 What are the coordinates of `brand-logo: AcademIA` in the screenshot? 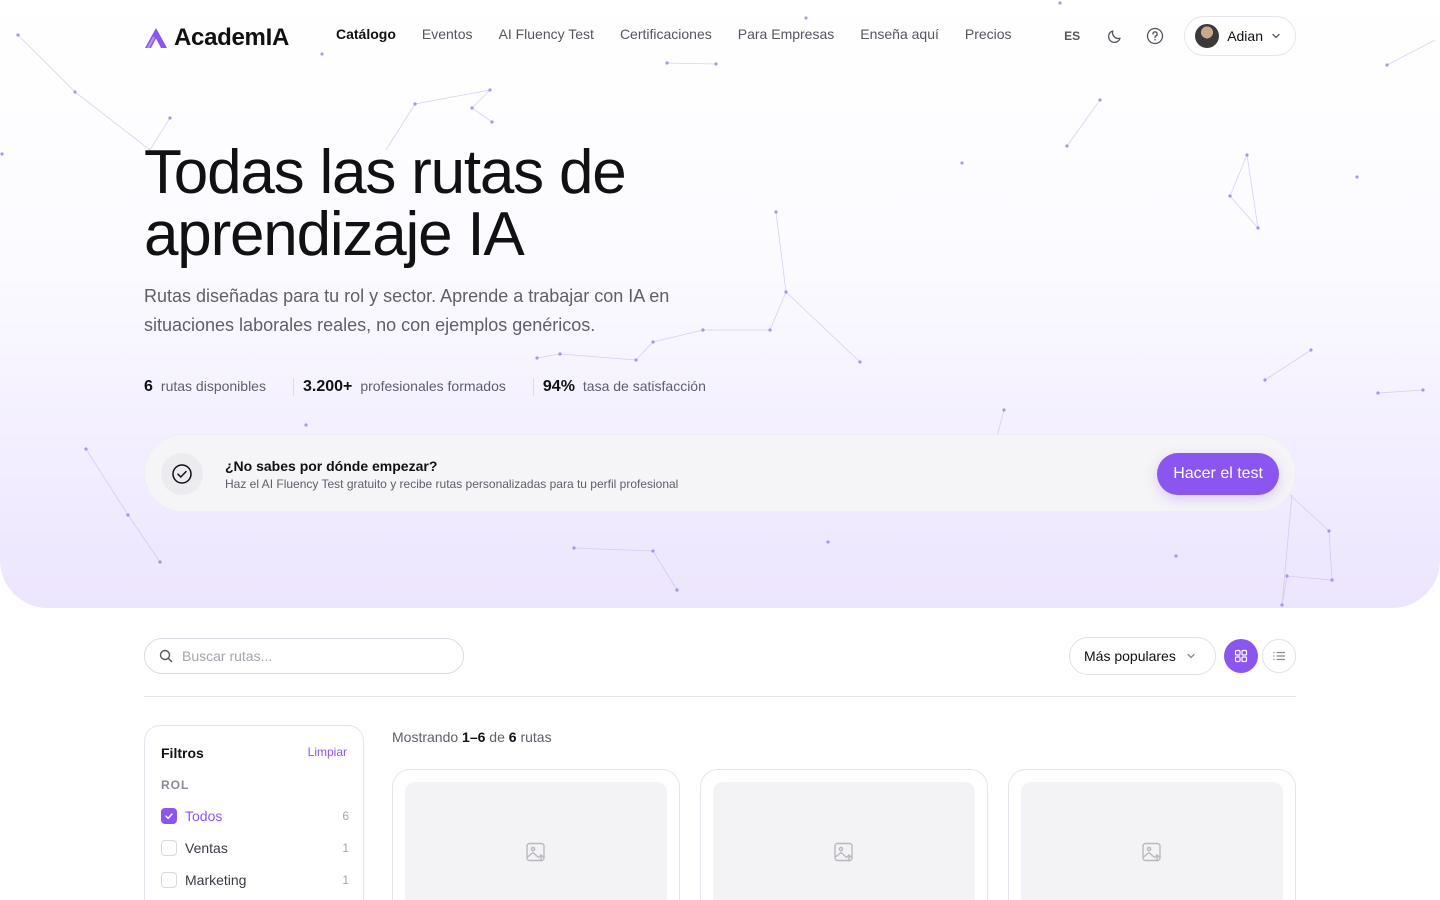 It's located at (216, 38).